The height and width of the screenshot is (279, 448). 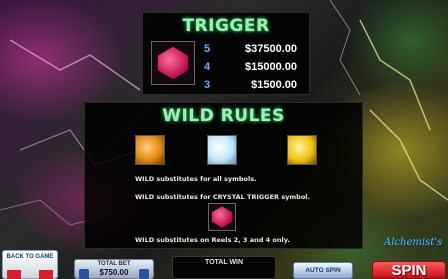 What do you see at coordinates (30, 264) in the screenshot?
I see `back-to-game-button: BACK TO GAME` at bounding box center [30, 264].